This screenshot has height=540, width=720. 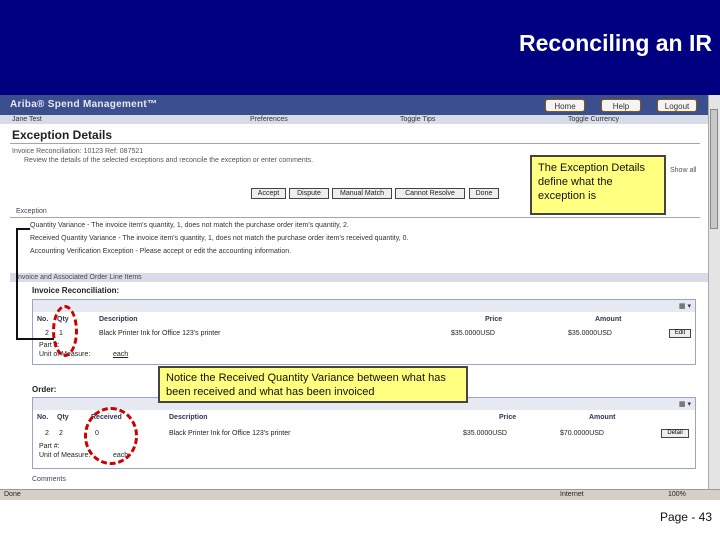 I want to click on show-details-link: Show all, so click(x=683, y=170).